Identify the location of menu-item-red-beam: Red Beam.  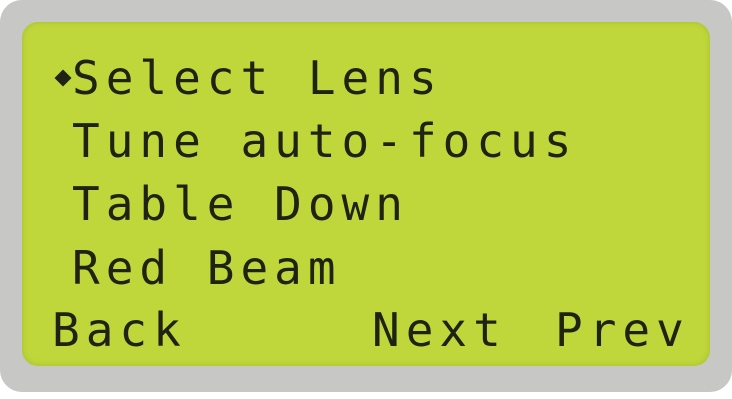
(195, 268).